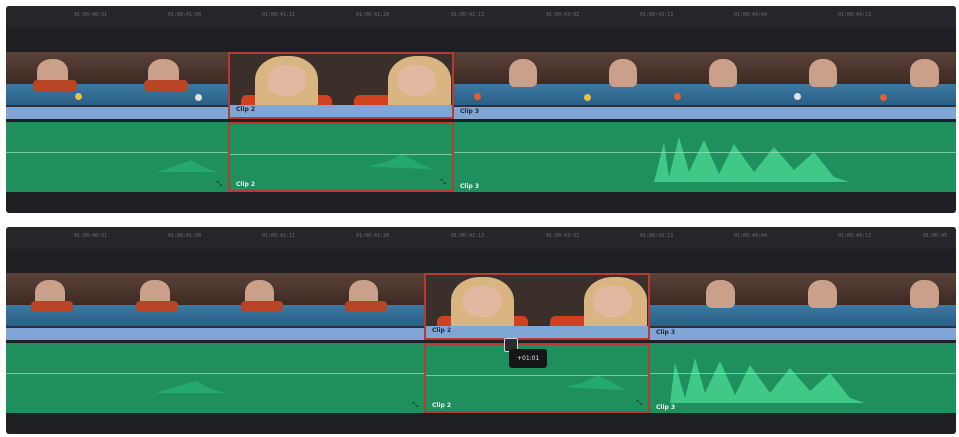 This screenshot has height=437, width=959. Describe the element at coordinates (935, 236) in the screenshot. I see `ruler-tick: 01:00:45` at that location.